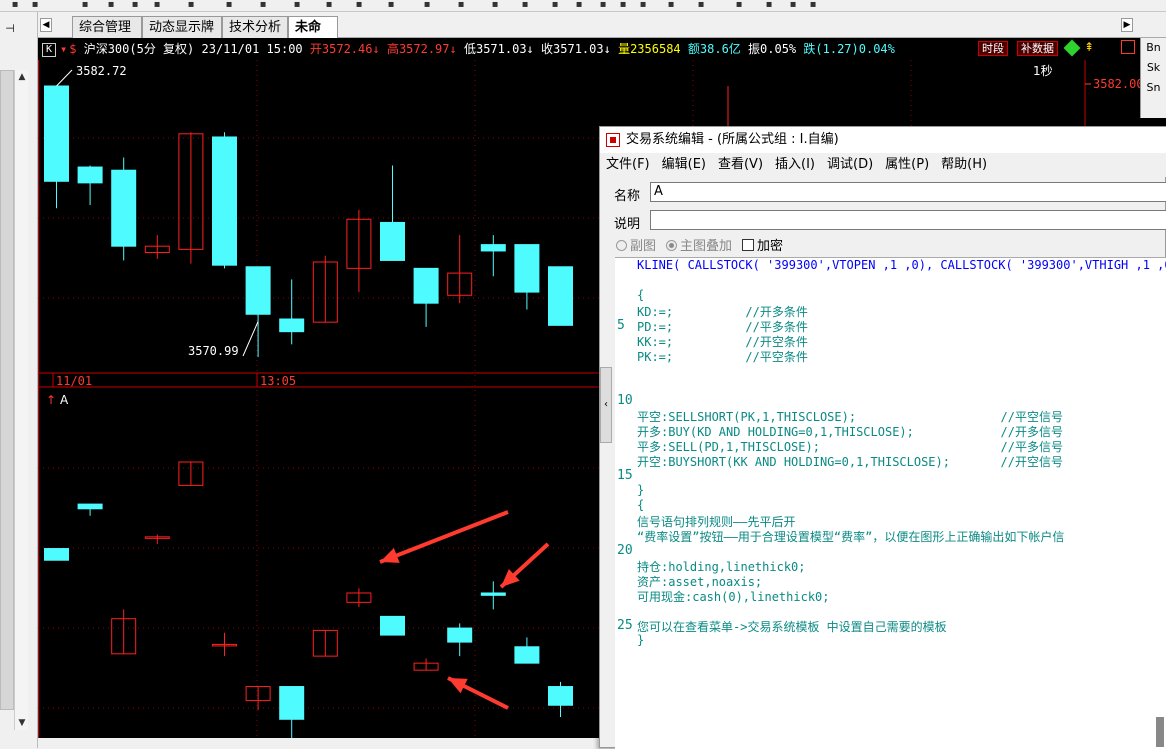 This screenshot has height=749, width=1166. Describe the element at coordinates (748, 245) in the screenshot. I see `checkbox-icon` at that location.